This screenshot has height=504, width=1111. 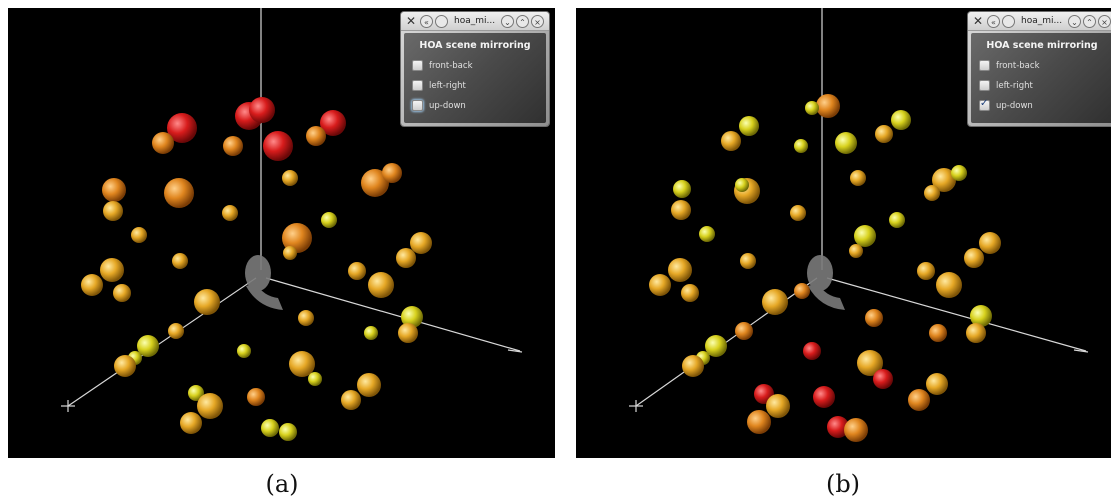 What do you see at coordinates (447, 85) in the screenshot?
I see `left-right-label: left-right` at bounding box center [447, 85].